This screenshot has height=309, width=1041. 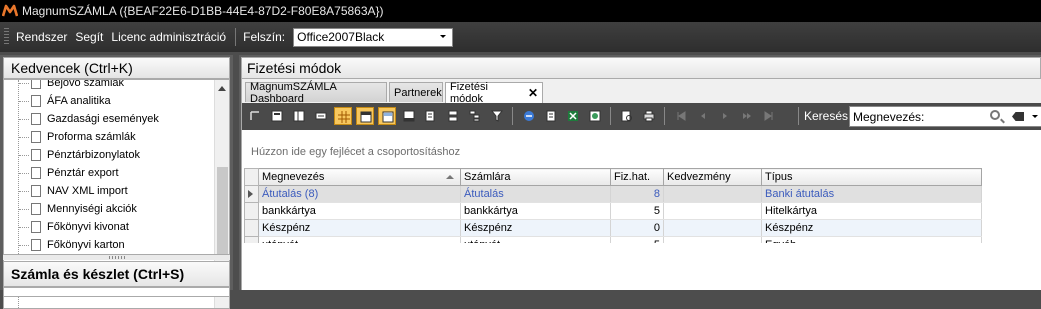 What do you see at coordinates (387, 116) in the screenshot?
I see `group-panel-button` at bounding box center [387, 116].